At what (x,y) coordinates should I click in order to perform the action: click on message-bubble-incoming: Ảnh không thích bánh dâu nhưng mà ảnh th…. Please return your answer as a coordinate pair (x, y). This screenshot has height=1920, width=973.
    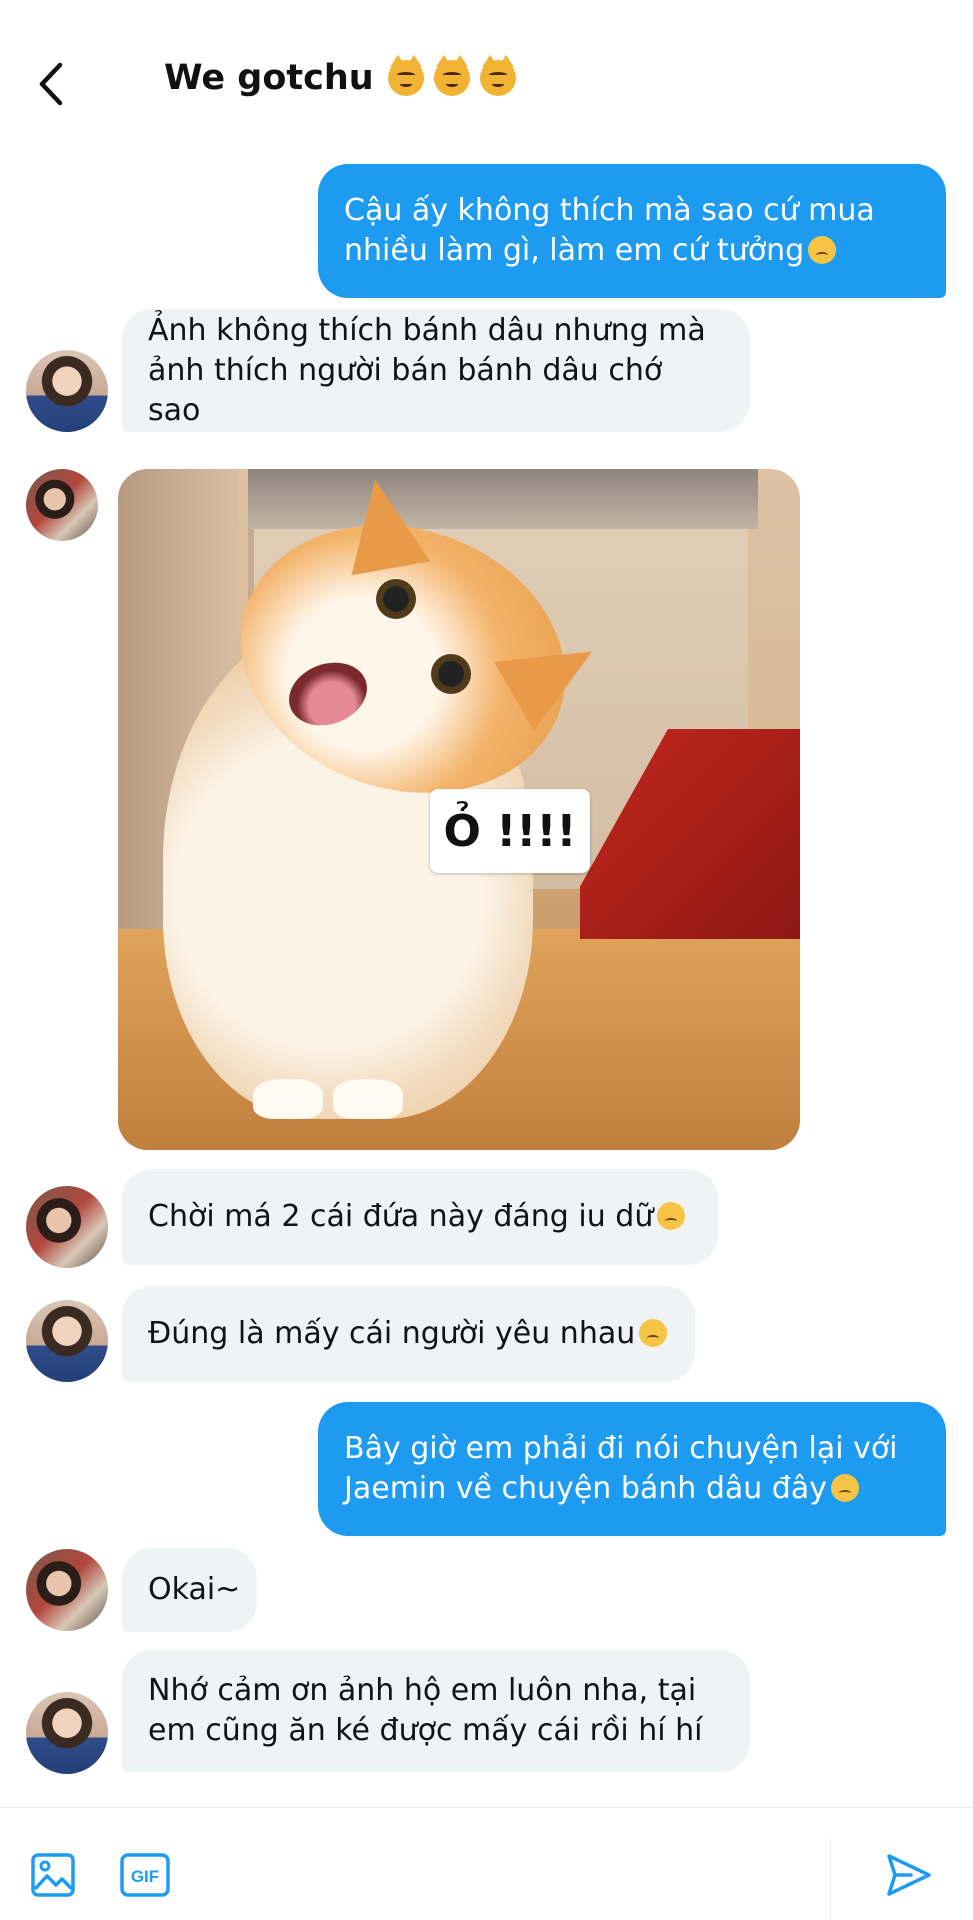
    Looking at the image, I should click on (436, 370).